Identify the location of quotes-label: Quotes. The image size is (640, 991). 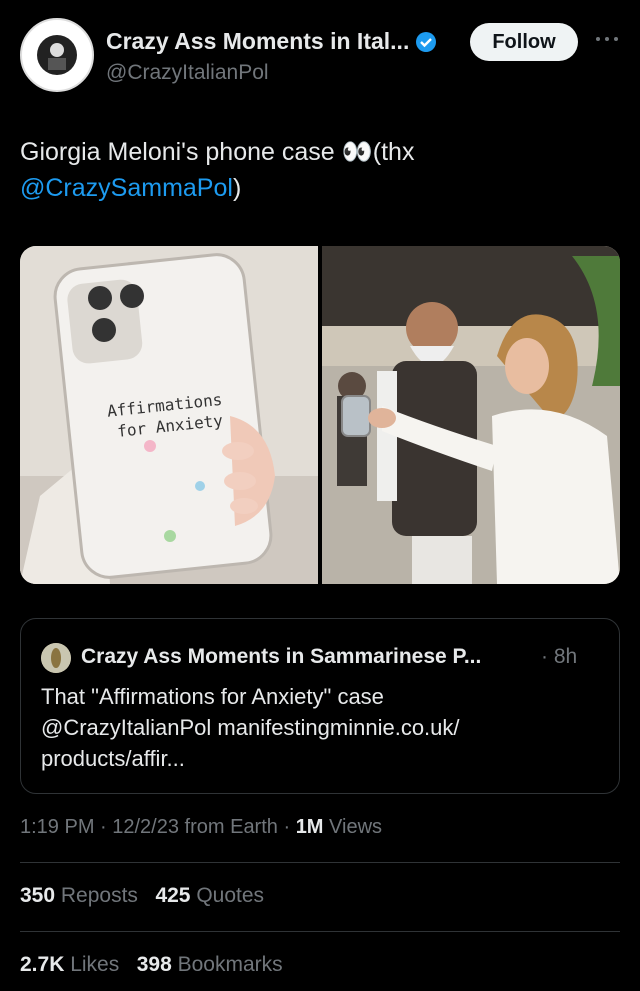
(227, 895).